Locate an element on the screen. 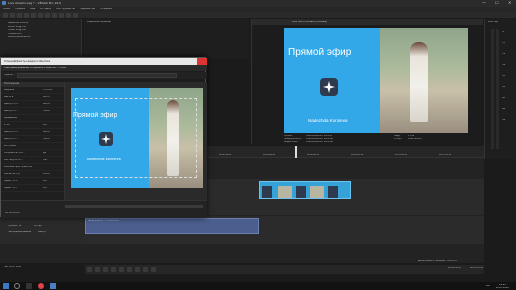 The height and width of the screenshot is (290, 516). render-icon is located at coordinates (26, 15).